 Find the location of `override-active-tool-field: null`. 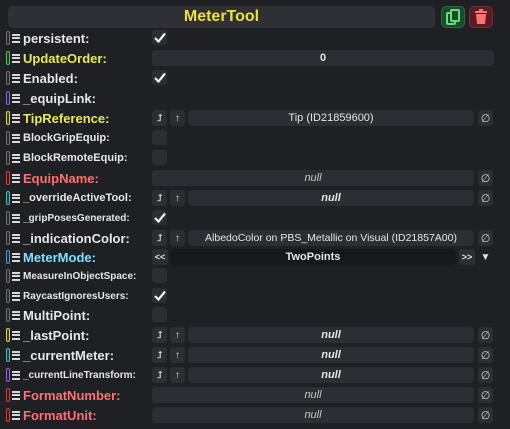

override-active-tool-field: null is located at coordinates (331, 198).